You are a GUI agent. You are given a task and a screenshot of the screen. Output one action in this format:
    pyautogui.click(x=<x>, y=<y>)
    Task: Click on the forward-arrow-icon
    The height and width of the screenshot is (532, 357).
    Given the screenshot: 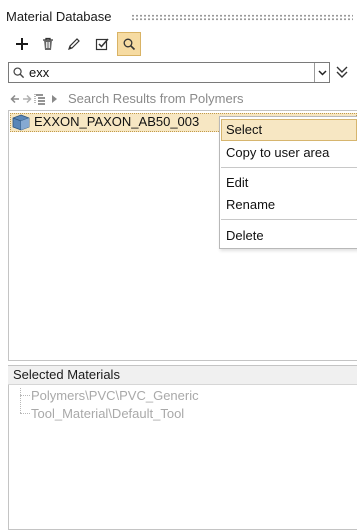 What is the action you would take?
    pyautogui.click(x=27, y=99)
    